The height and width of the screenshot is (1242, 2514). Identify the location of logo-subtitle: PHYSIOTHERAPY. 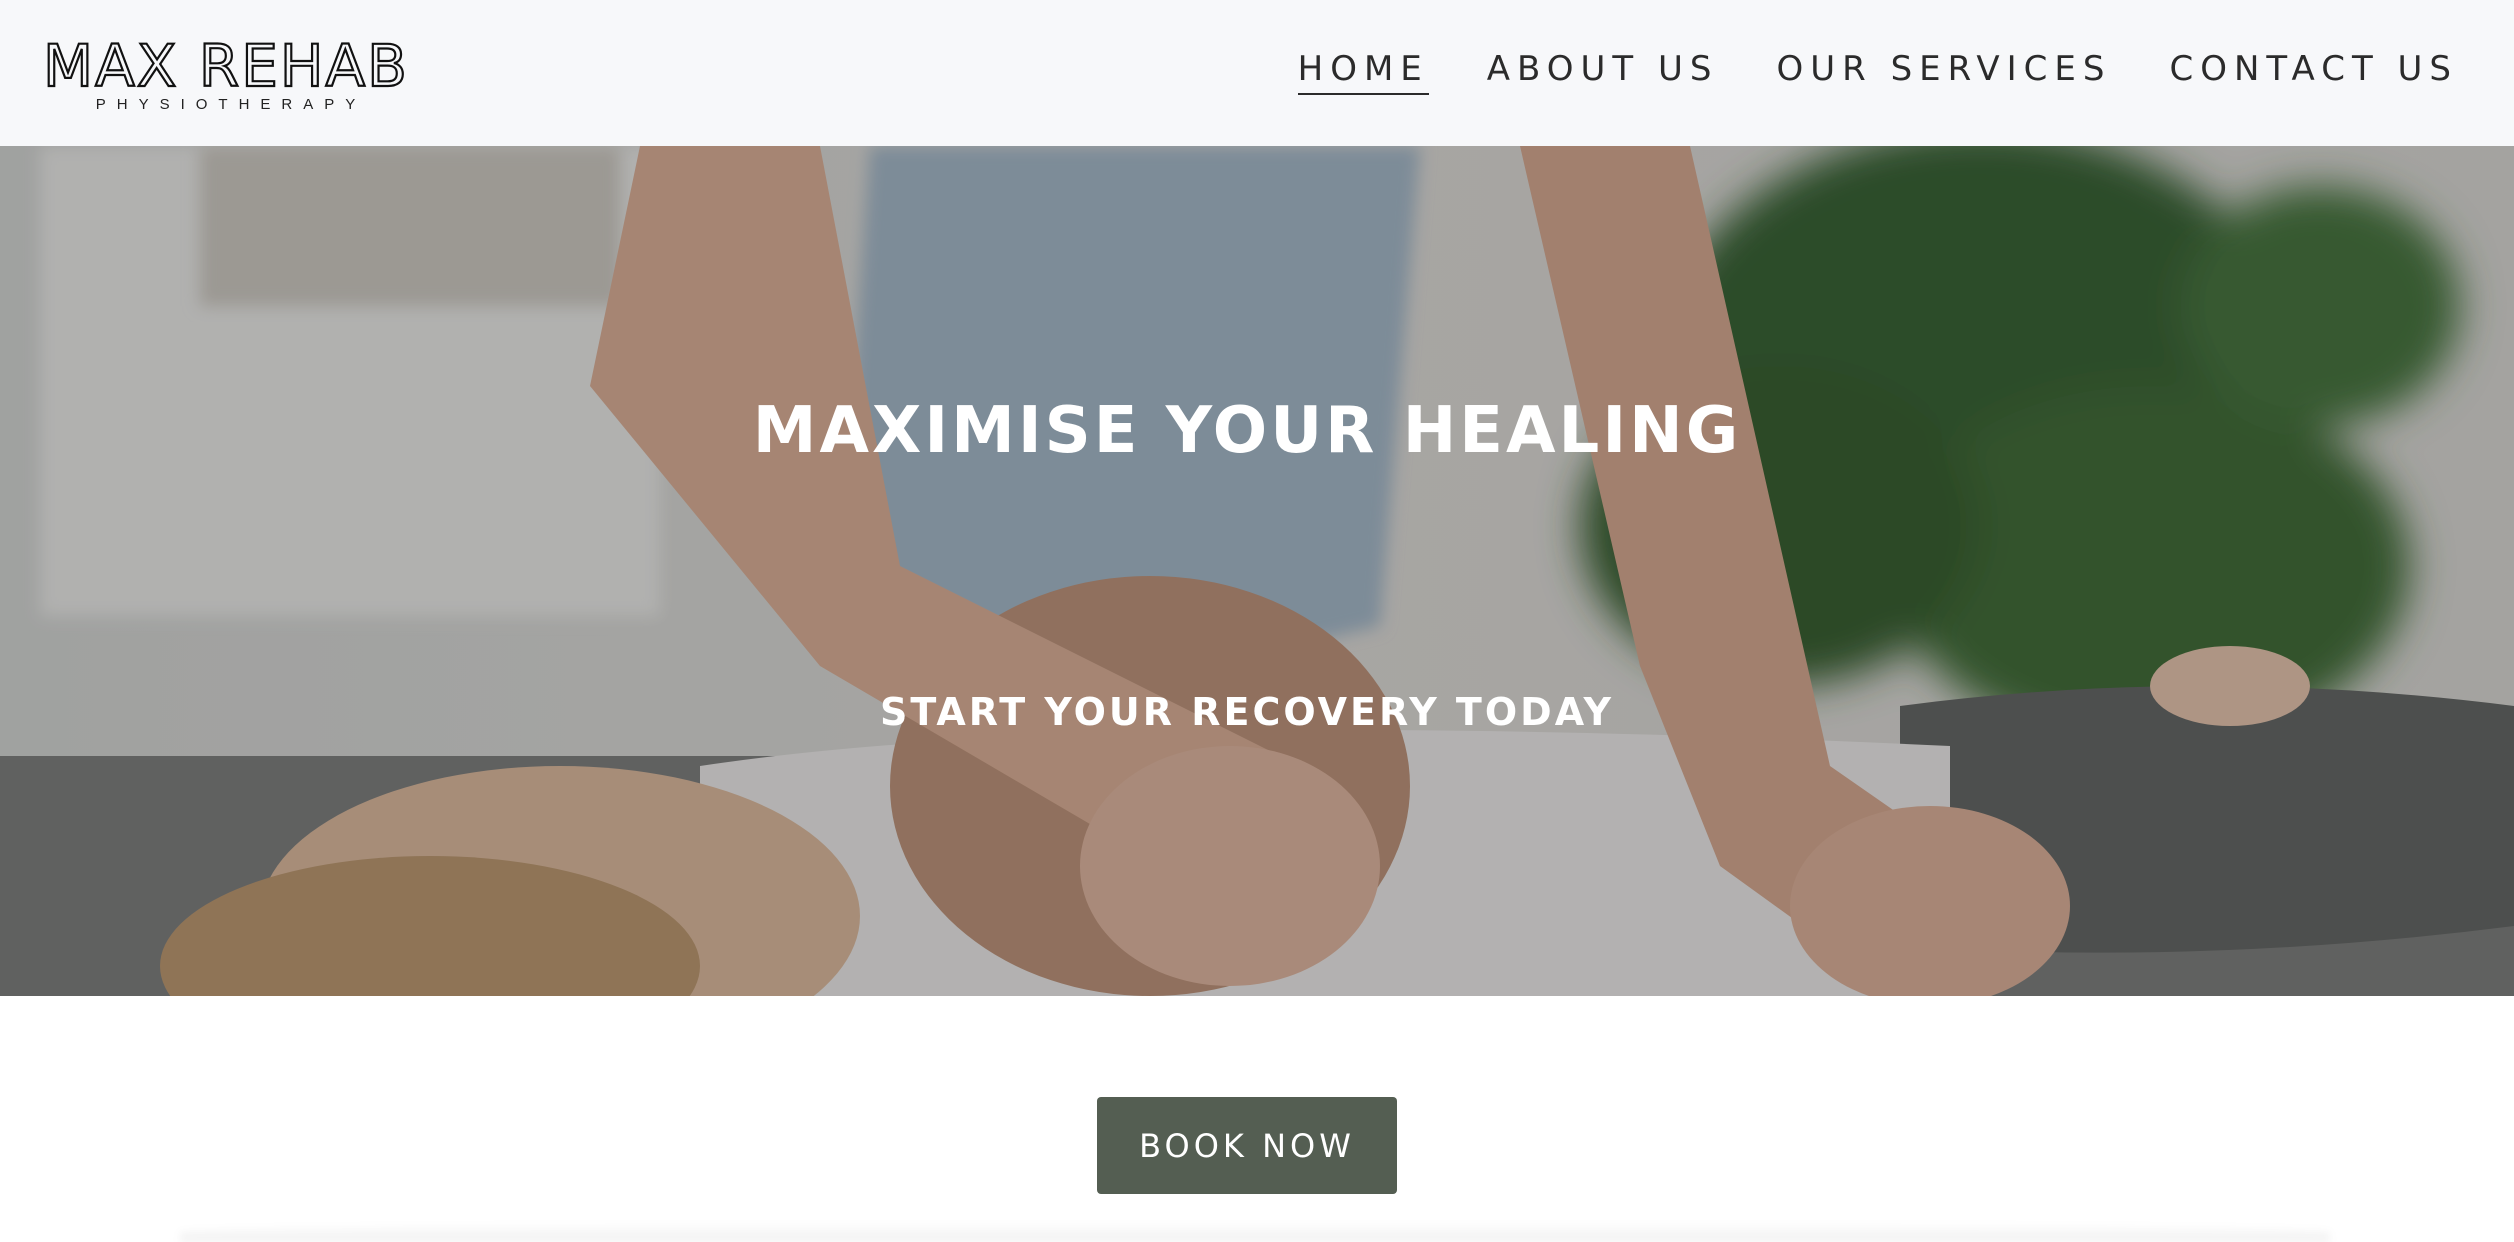
(231, 104).